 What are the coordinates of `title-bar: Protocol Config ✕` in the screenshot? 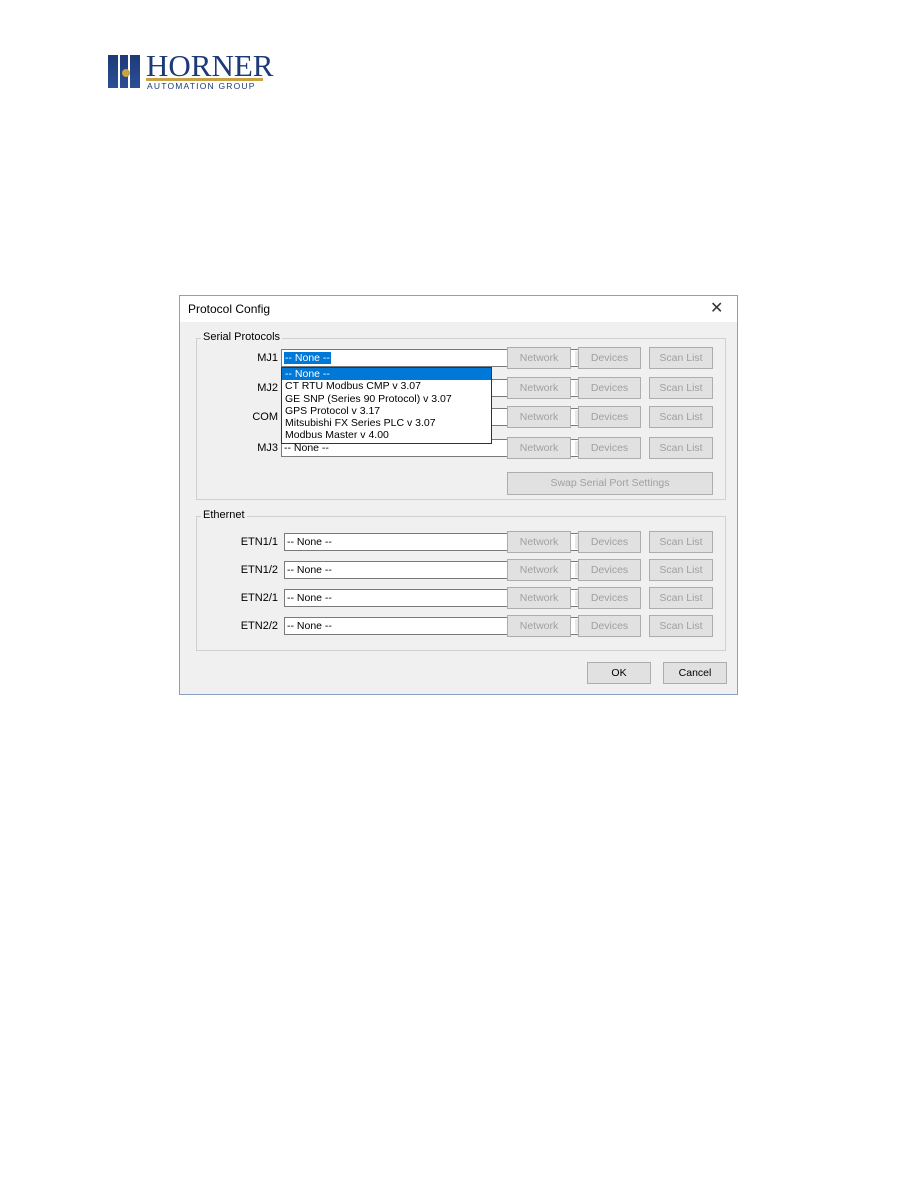 It's located at (458, 309).